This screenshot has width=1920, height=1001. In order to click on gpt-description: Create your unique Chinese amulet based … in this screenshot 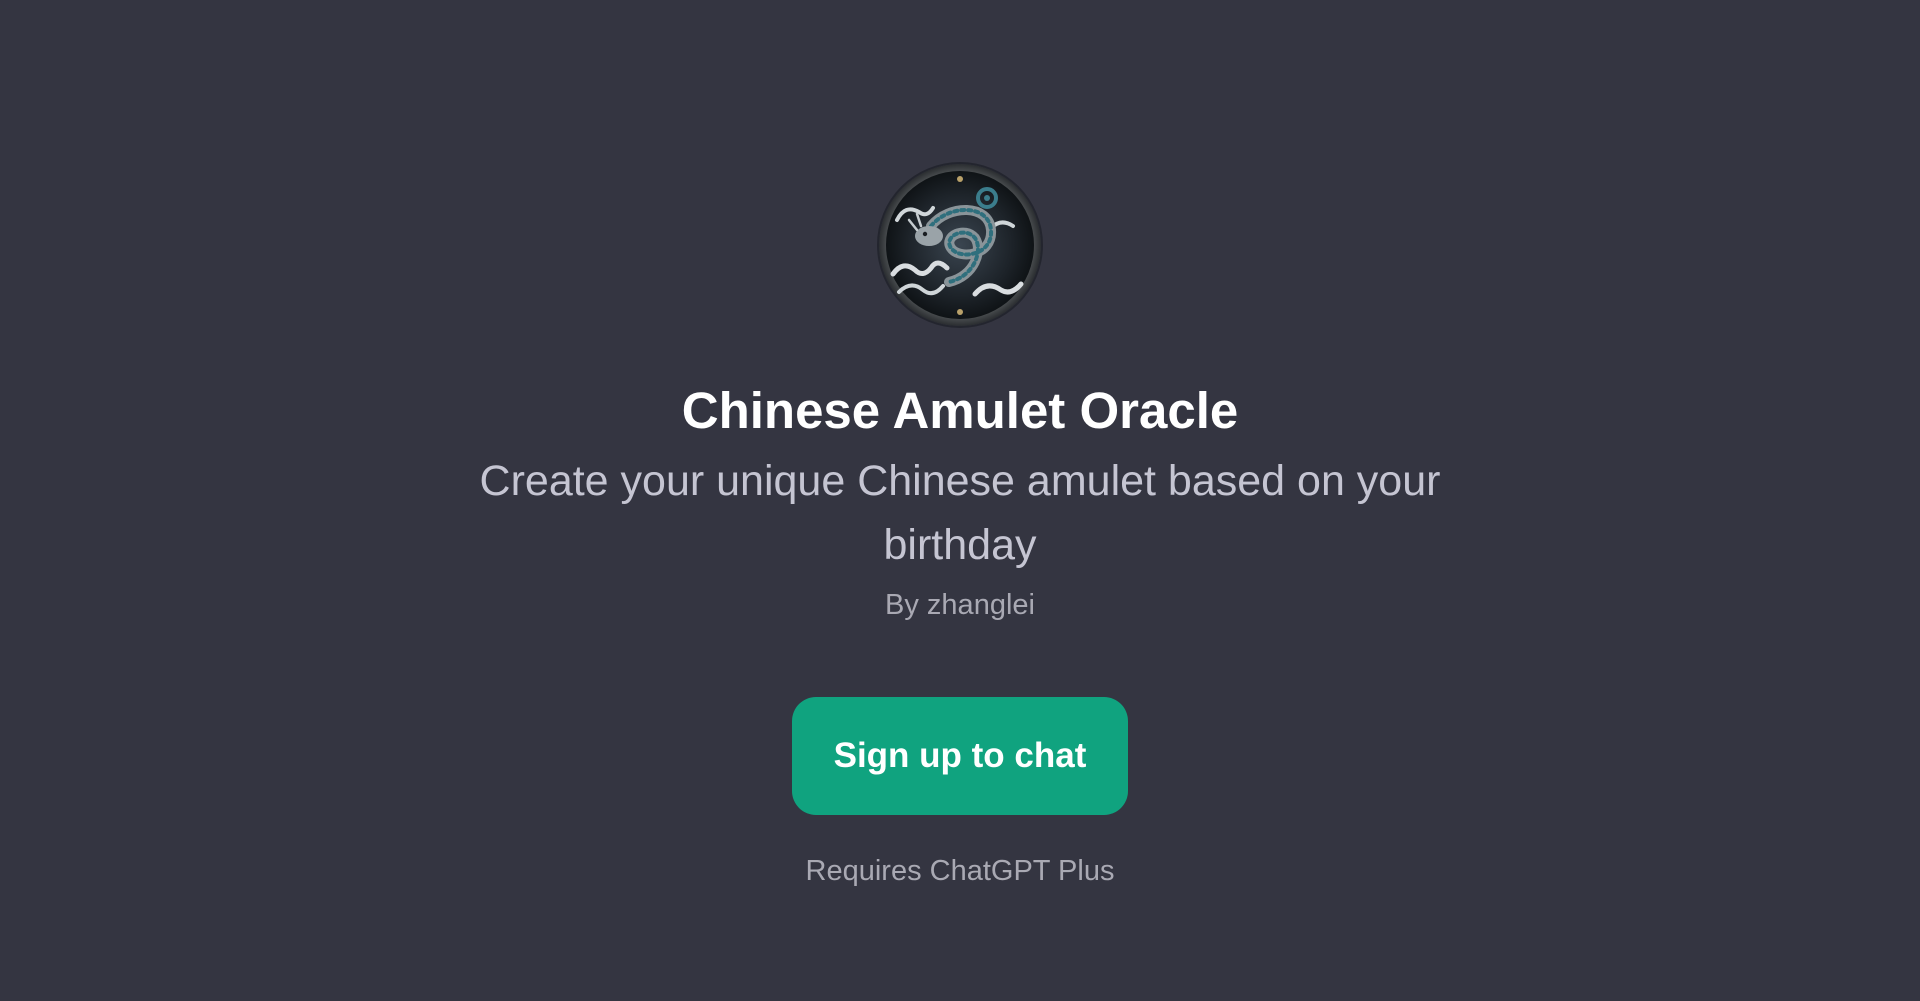, I will do `click(960, 513)`.